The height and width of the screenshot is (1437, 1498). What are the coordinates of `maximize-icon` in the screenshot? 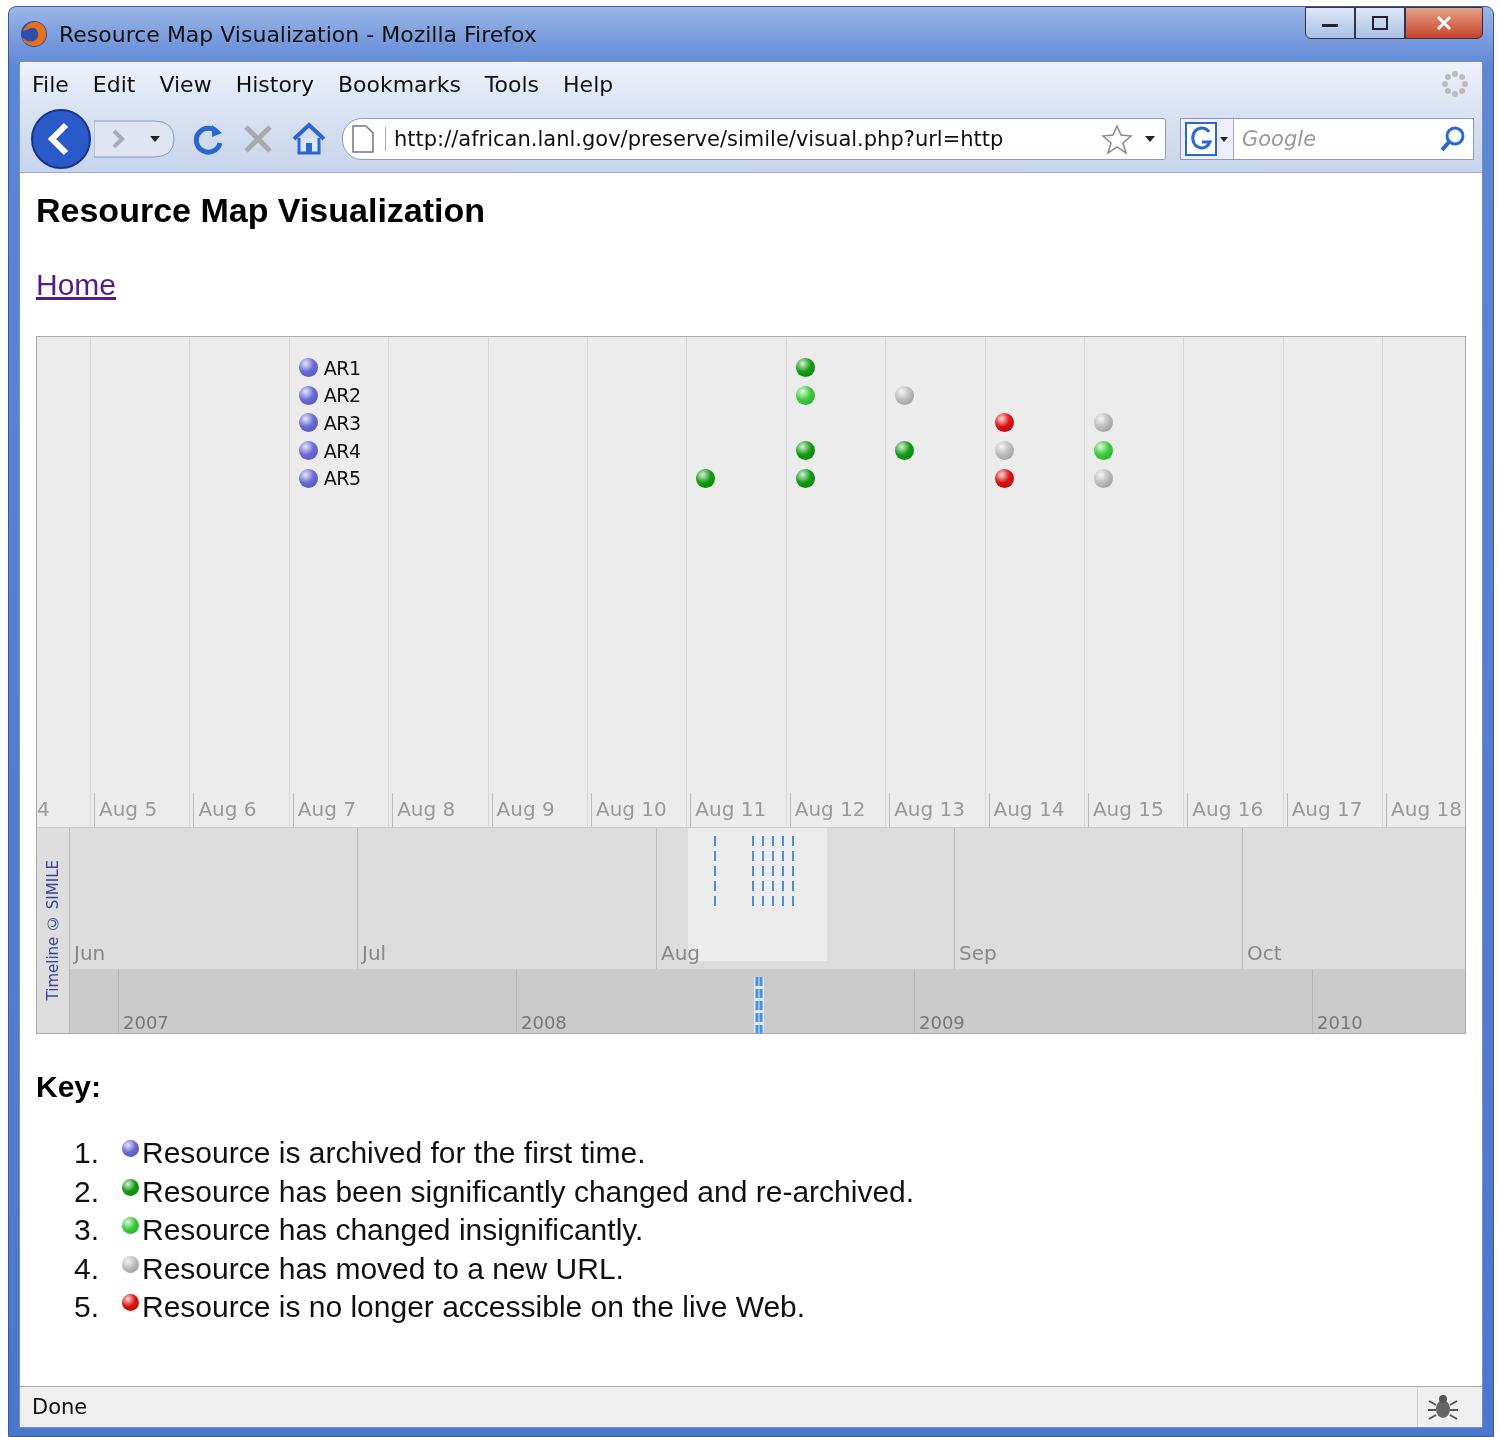 It's located at (1380, 23).